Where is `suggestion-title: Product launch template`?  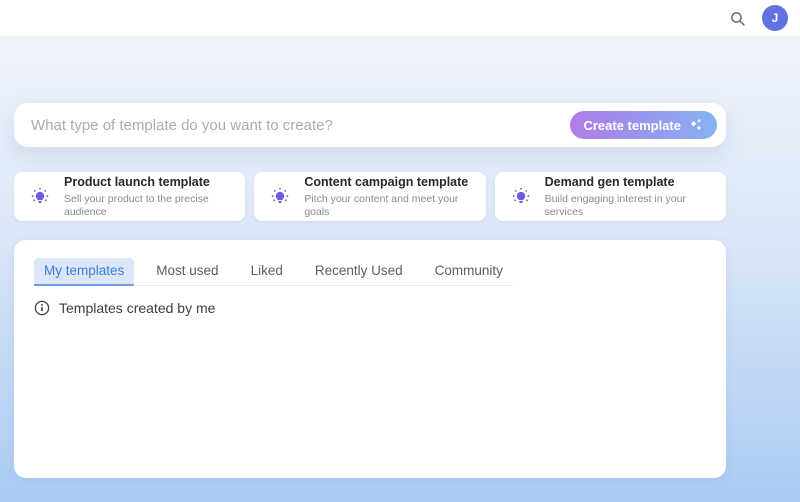
suggestion-title: Product launch template is located at coordinates (137, 181).